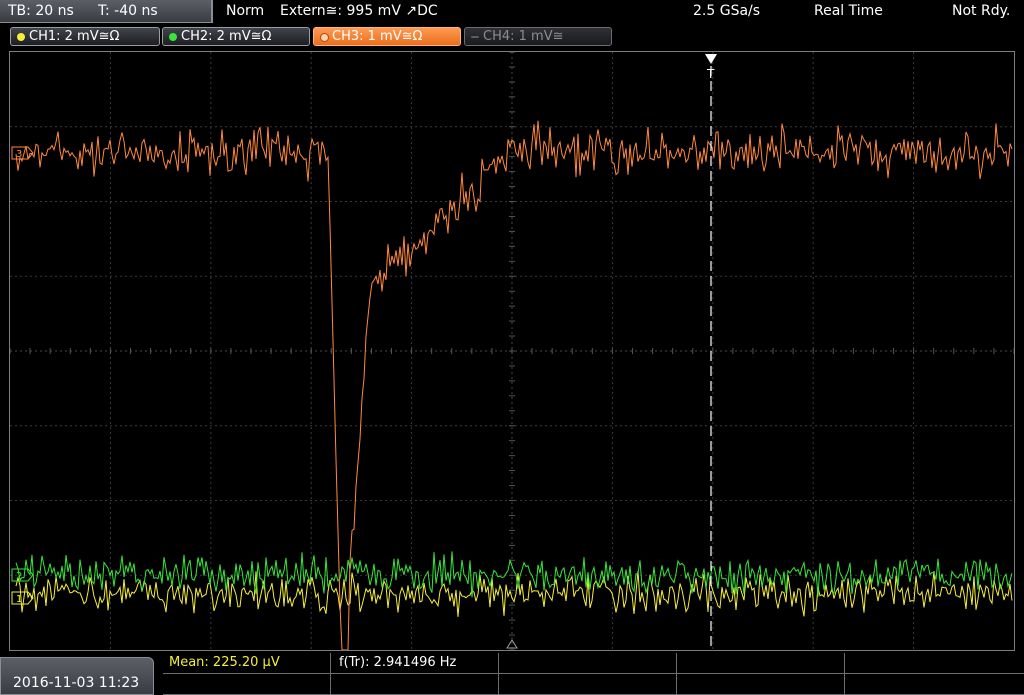 The image size is (1024, 695). I want to click on channel-1-label: CH1: 2 mV≅Ω, so click(74, 36).